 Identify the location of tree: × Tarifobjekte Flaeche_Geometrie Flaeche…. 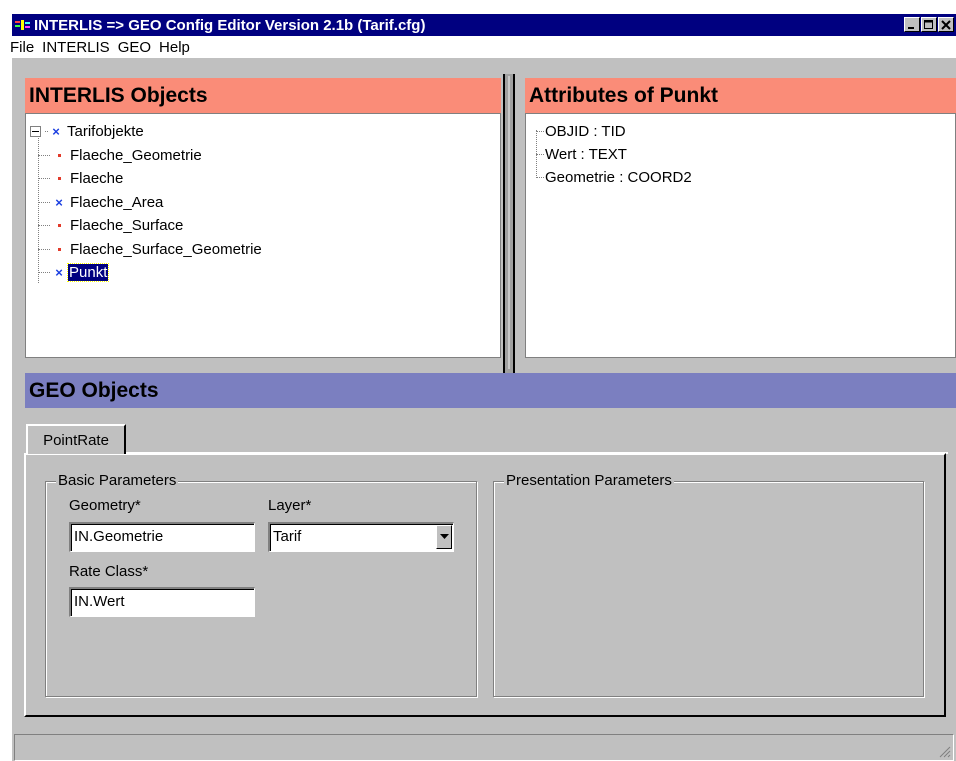
(146, 202).